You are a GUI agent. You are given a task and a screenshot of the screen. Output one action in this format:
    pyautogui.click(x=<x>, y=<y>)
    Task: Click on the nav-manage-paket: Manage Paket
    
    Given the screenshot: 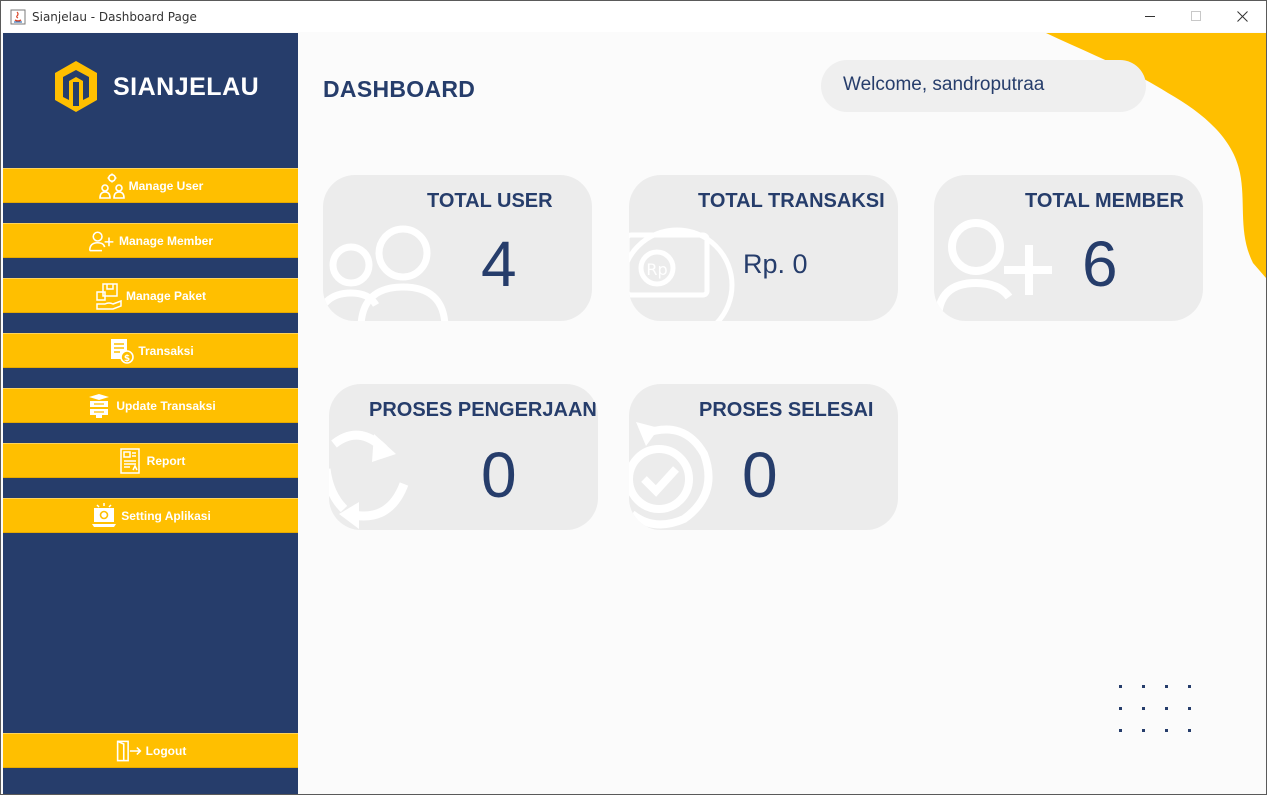 What is the action you would take?
    pyautogui.click(x=150, y=295)
    